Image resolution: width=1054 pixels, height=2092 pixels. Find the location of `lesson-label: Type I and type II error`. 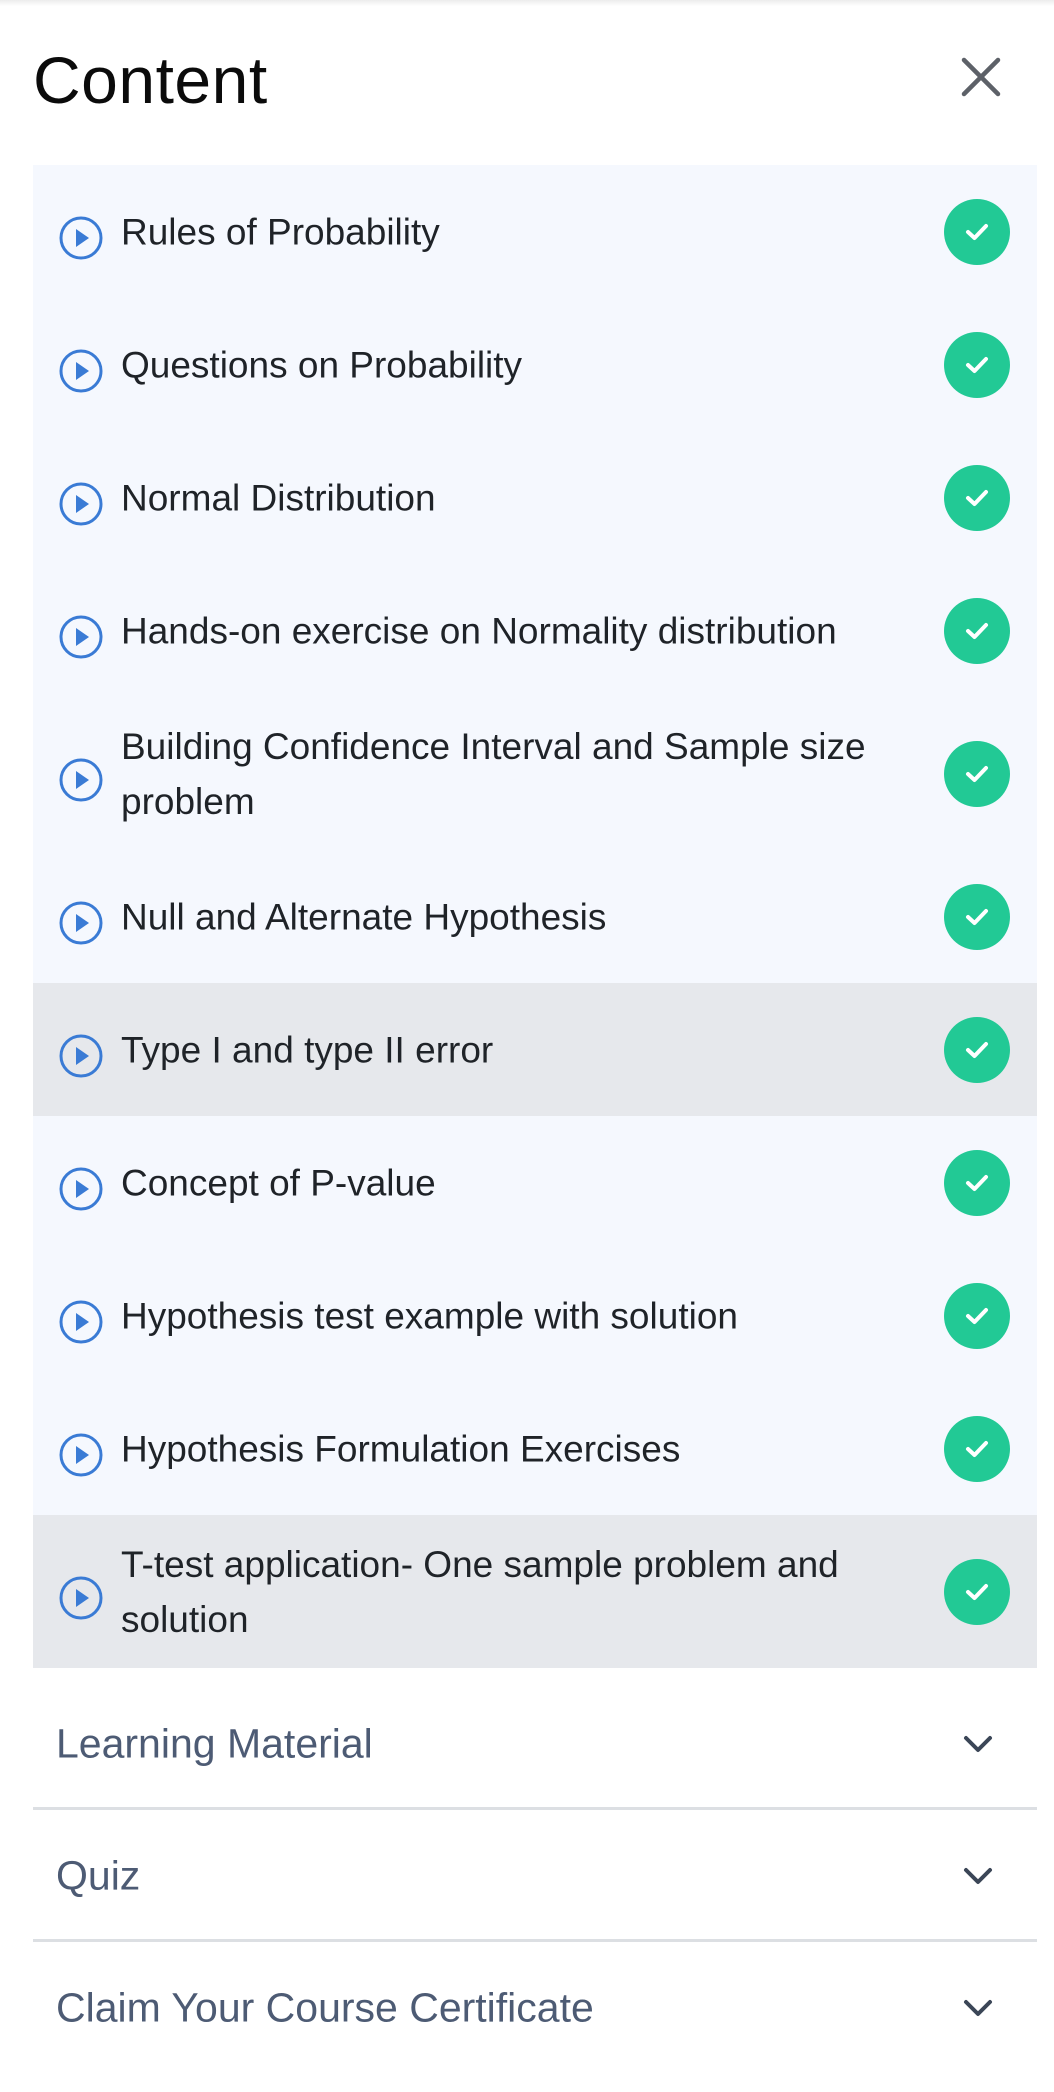

lesson-label: Type I and type II error is located at coordinates (307, 1049).